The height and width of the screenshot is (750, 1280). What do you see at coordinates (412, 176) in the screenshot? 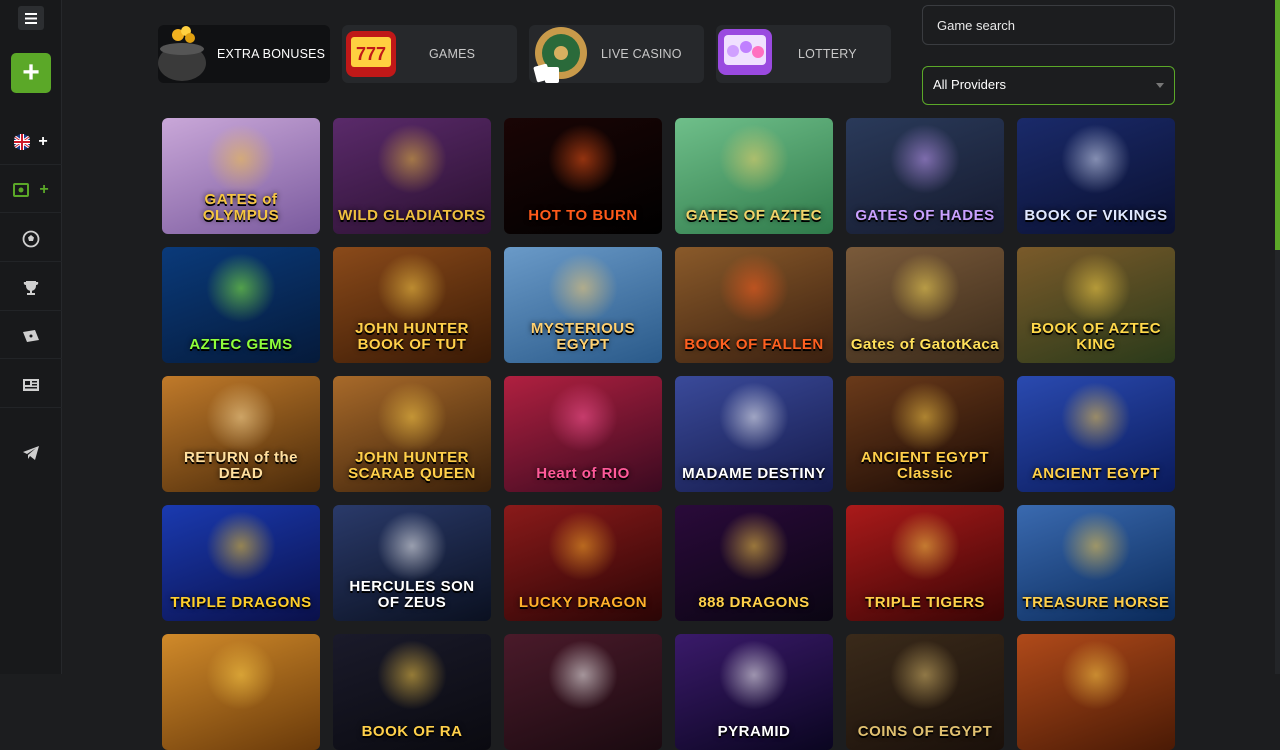
I see `game-card: WILD GLADIATORS` at bounding box center [412, 176].